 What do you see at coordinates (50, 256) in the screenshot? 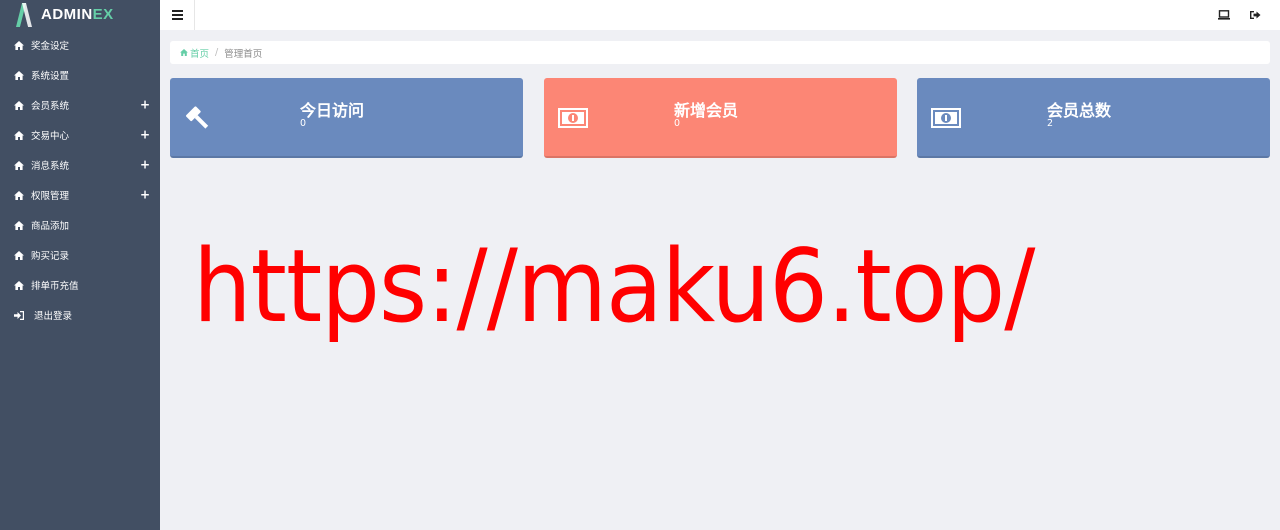
I see `sidebar-item-label: 购买记录` at bounding box center [50, 256].